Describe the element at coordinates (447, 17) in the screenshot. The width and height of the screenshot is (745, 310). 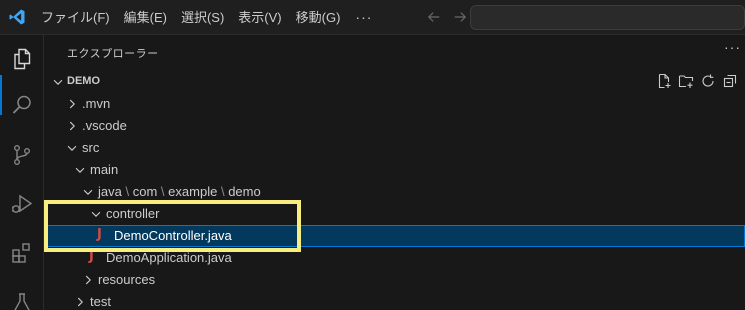
I see `navigation-arrows` at that location.